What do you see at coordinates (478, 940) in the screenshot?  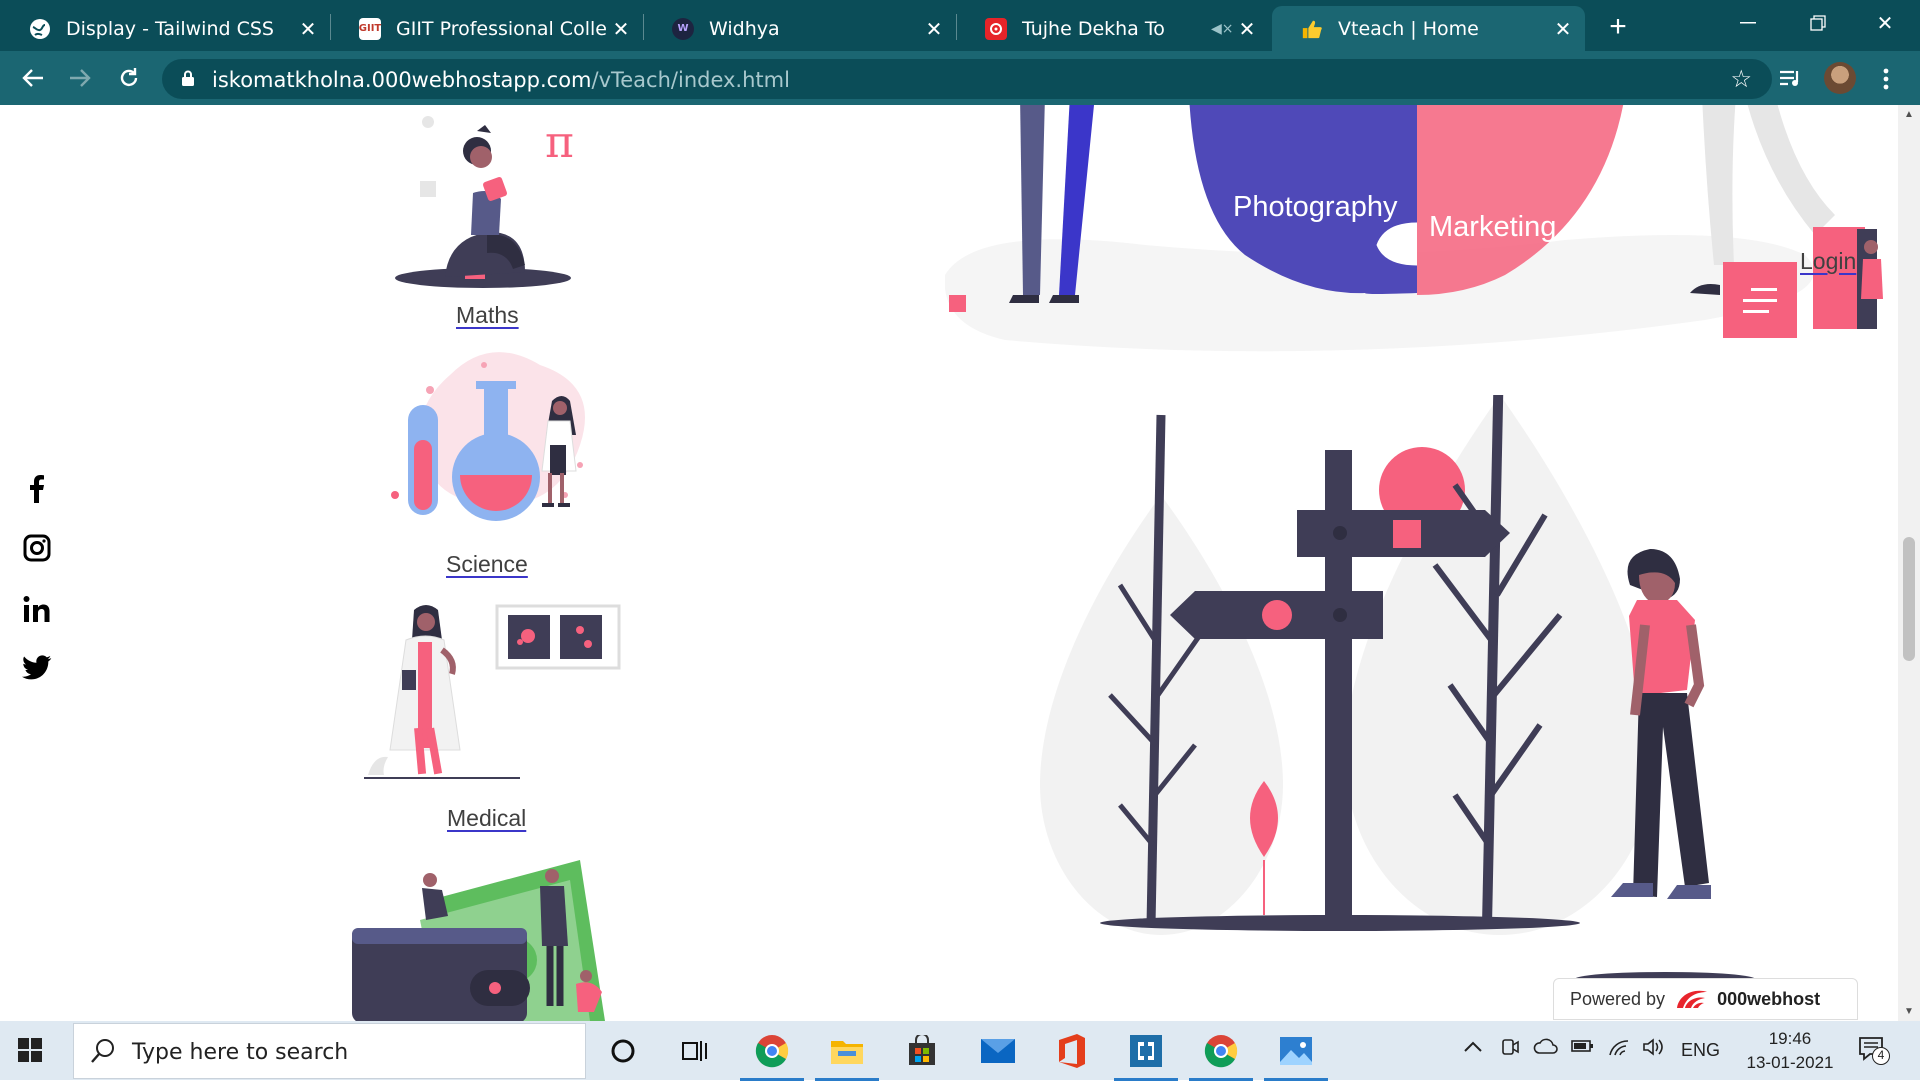 I see `finance-illustration` at bounding box center [478, 940].